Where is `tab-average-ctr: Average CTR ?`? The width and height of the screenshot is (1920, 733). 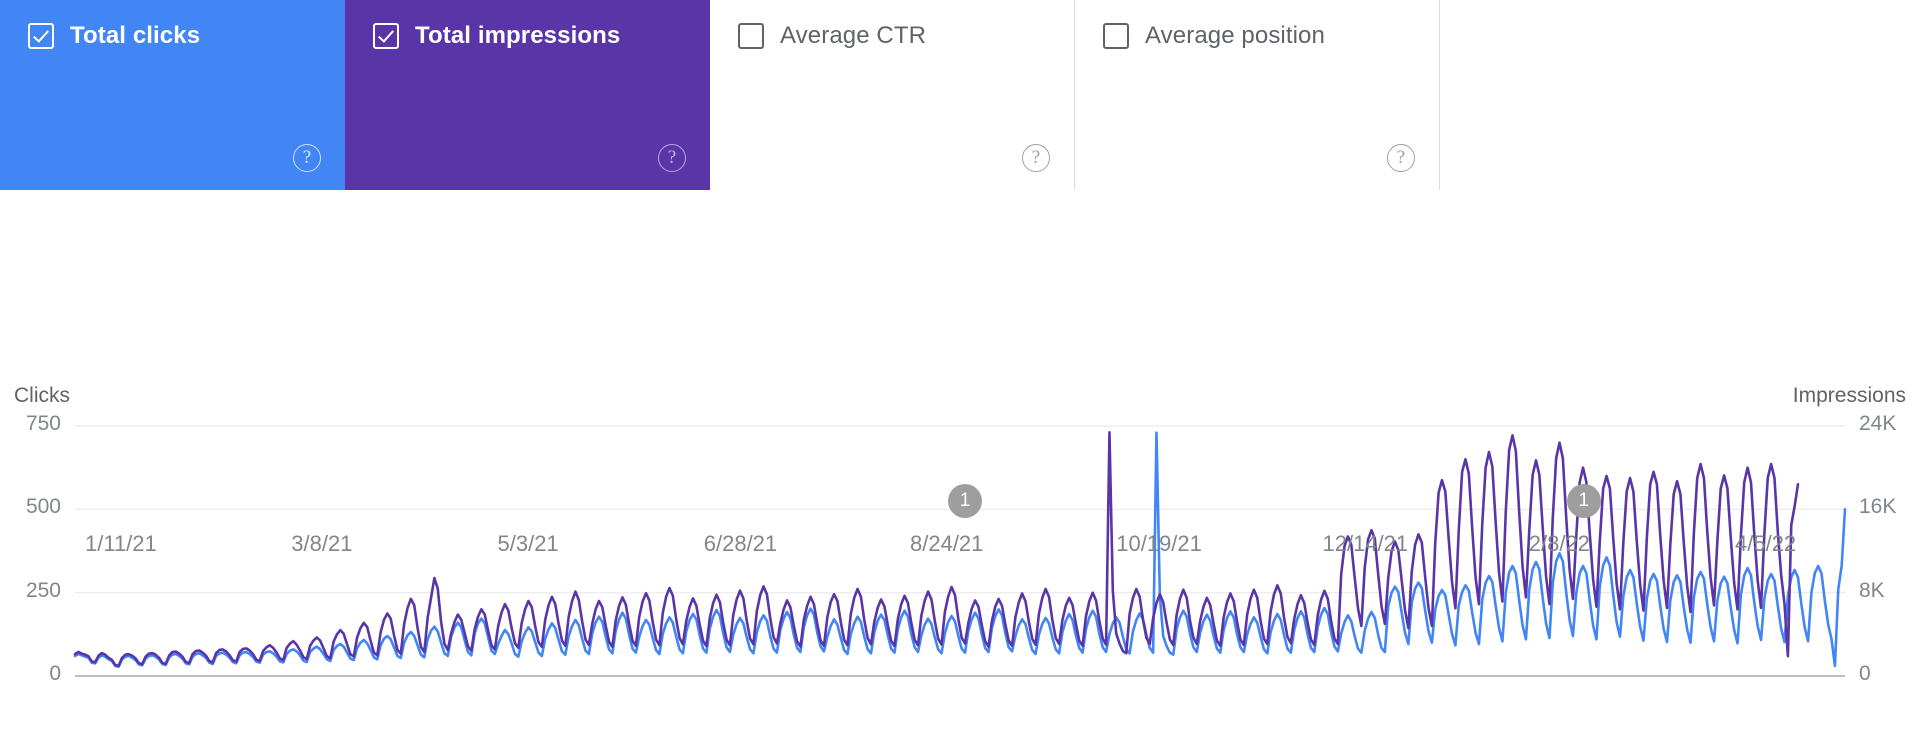 tab-average-ctr: Average CTR ? is located at coordinates (892, 95).